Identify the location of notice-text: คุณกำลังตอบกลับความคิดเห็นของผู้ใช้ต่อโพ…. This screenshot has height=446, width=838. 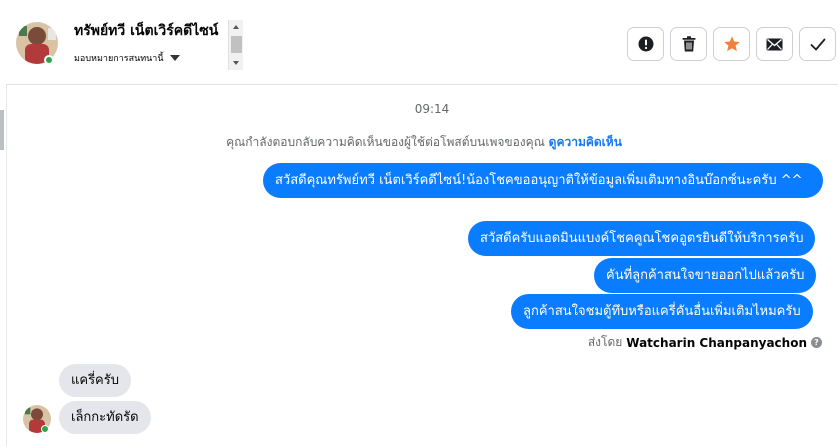
(385, 142).